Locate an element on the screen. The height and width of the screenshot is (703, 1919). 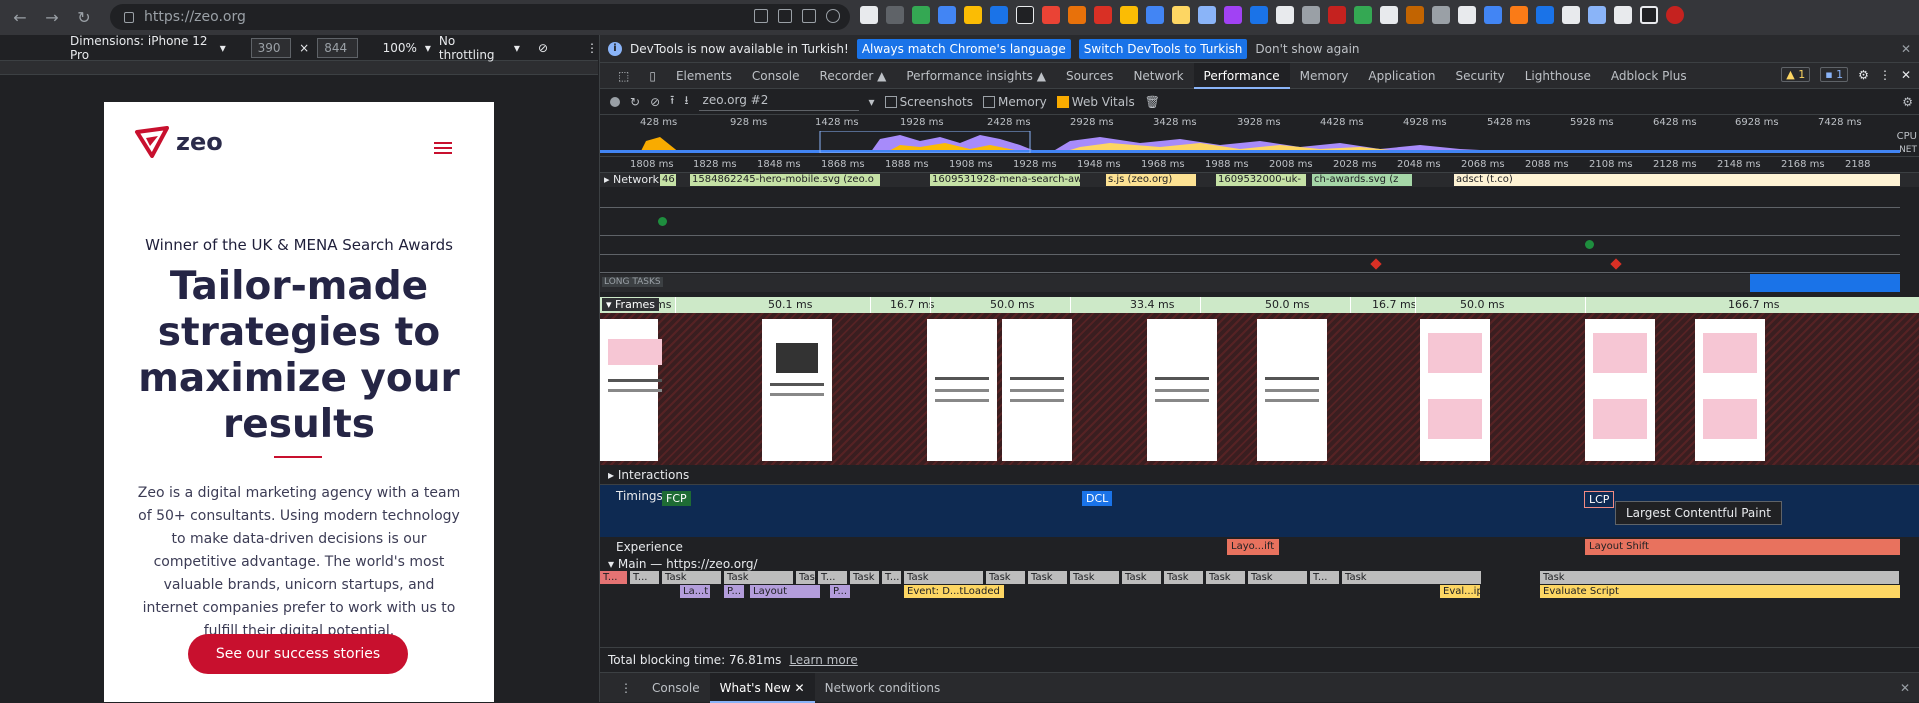
main-thread-header: ▾ Main — https://zeo.org/ is located at coordinates (1259, 564).